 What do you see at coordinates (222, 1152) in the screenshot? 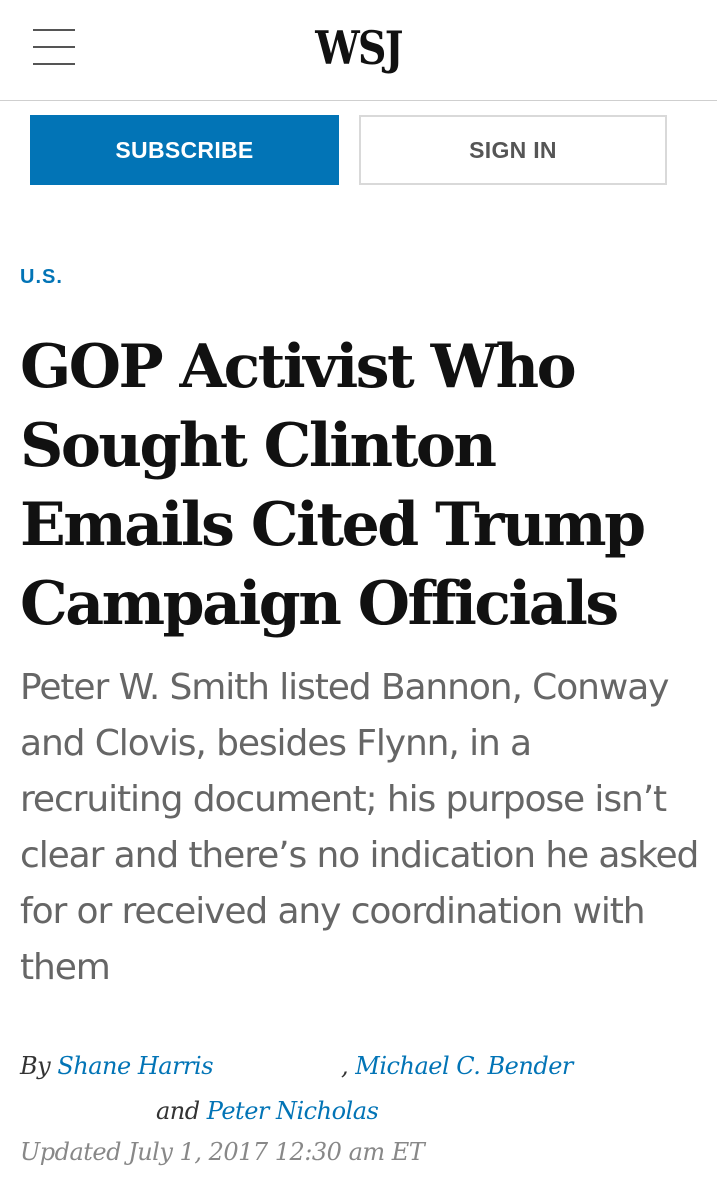
I see `updated-timestamp: Updated July 1, 2017 12:30 am ET` at bounding box center [222, 1152].